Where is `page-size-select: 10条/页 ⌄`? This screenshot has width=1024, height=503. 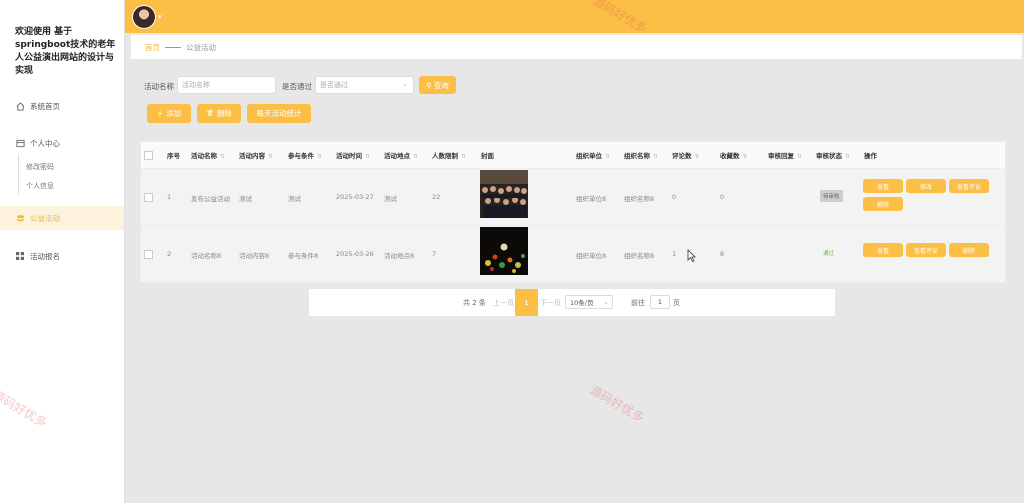
page-size-select: 10条/页 ⌄ is located at coordinates (589, 302).